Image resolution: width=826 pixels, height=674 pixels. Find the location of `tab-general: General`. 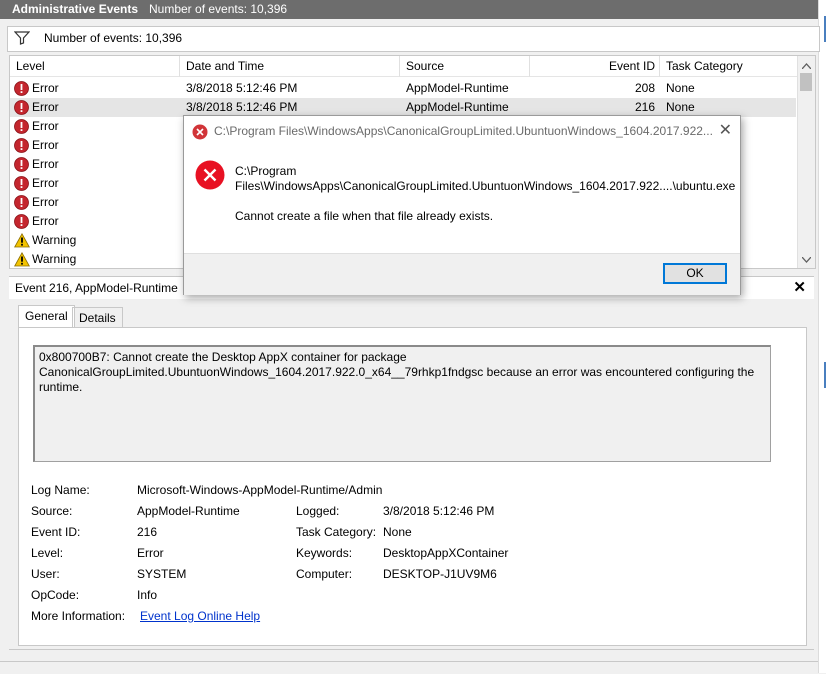

tab-general: General is located at coordinates (46, 316).